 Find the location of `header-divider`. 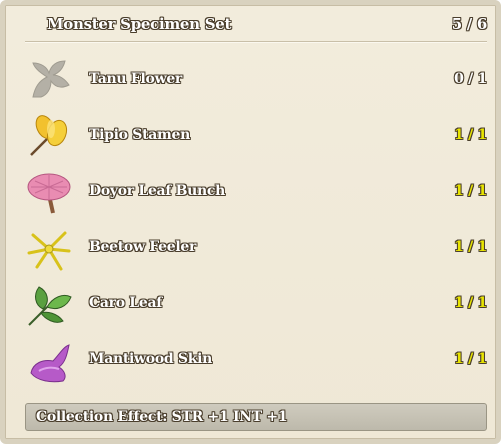

header-divider is located at coordinates (256, 42).